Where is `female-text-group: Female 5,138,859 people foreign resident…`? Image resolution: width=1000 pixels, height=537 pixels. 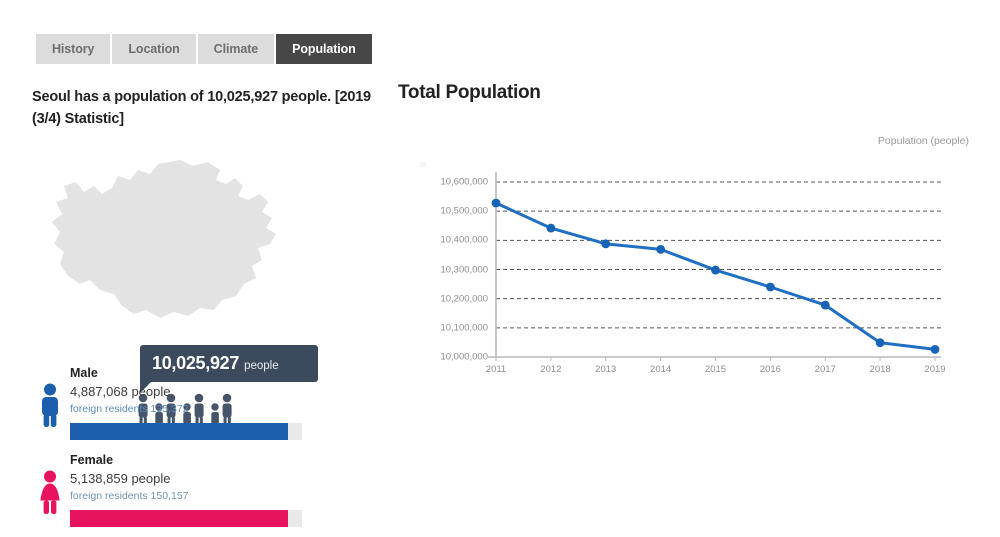 female-text-group: Female 5,138,859 people foreign resident… is located at coordinates (129, 478).